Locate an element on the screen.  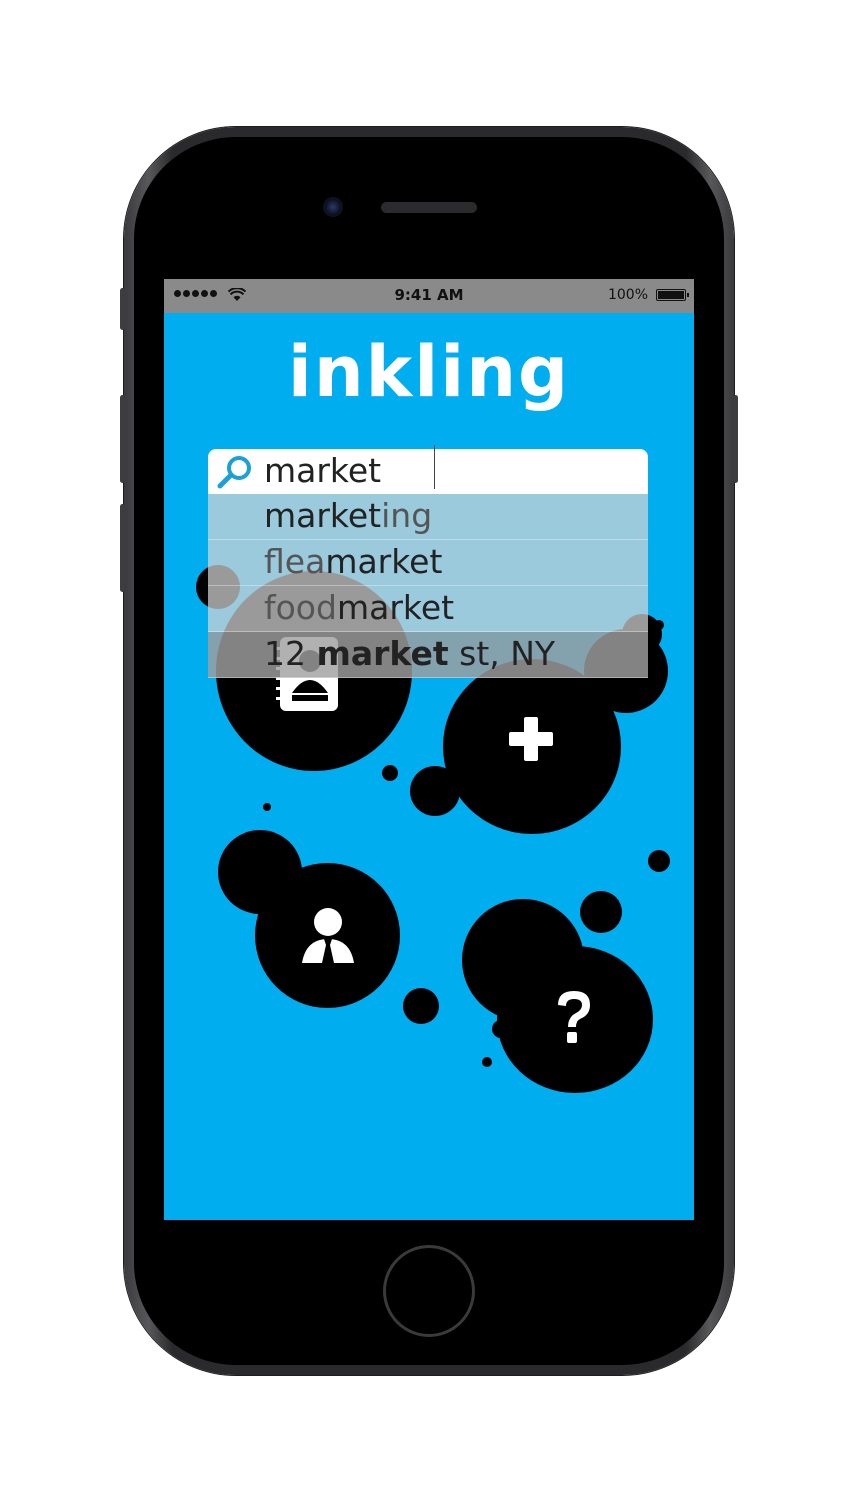
search-bar: market is located at coordinates (428, 469).